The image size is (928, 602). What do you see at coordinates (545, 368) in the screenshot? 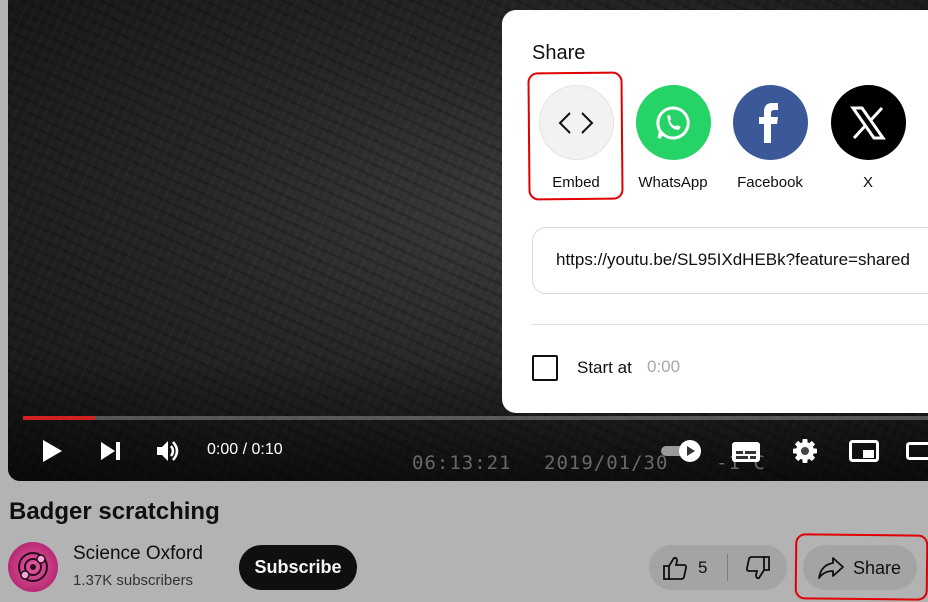
I see `start-at-checkbox` at bounding box center [545, 368].